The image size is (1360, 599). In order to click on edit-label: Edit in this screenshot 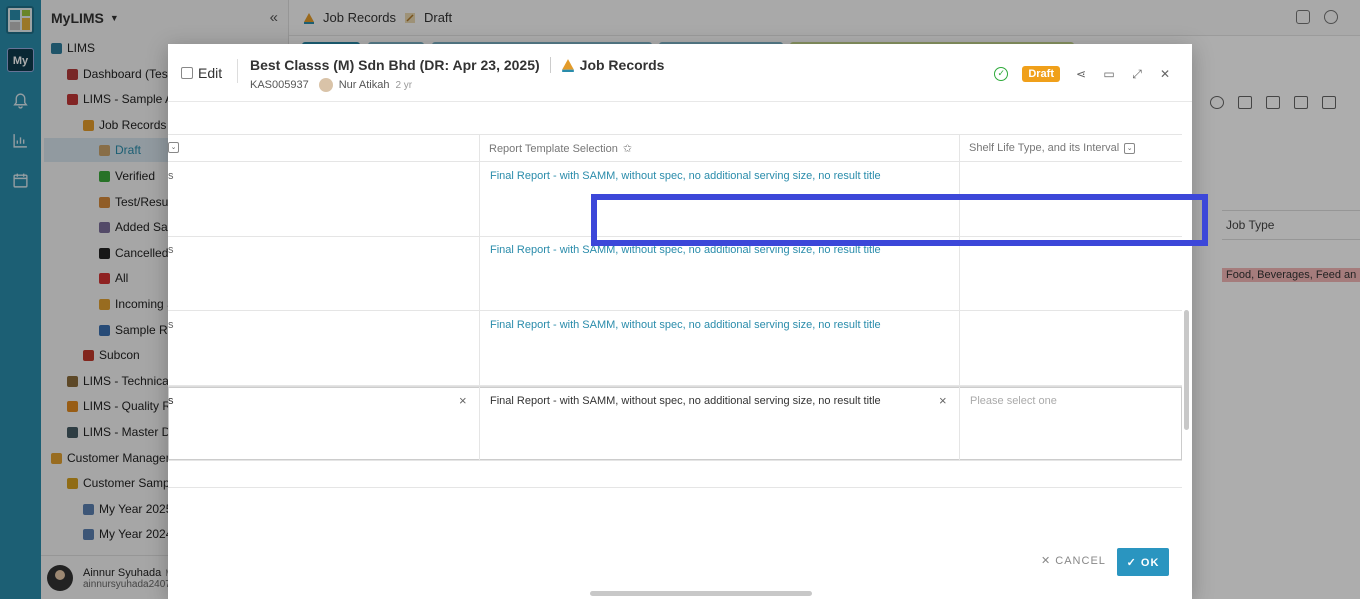, I will do `click(210, 73)`.